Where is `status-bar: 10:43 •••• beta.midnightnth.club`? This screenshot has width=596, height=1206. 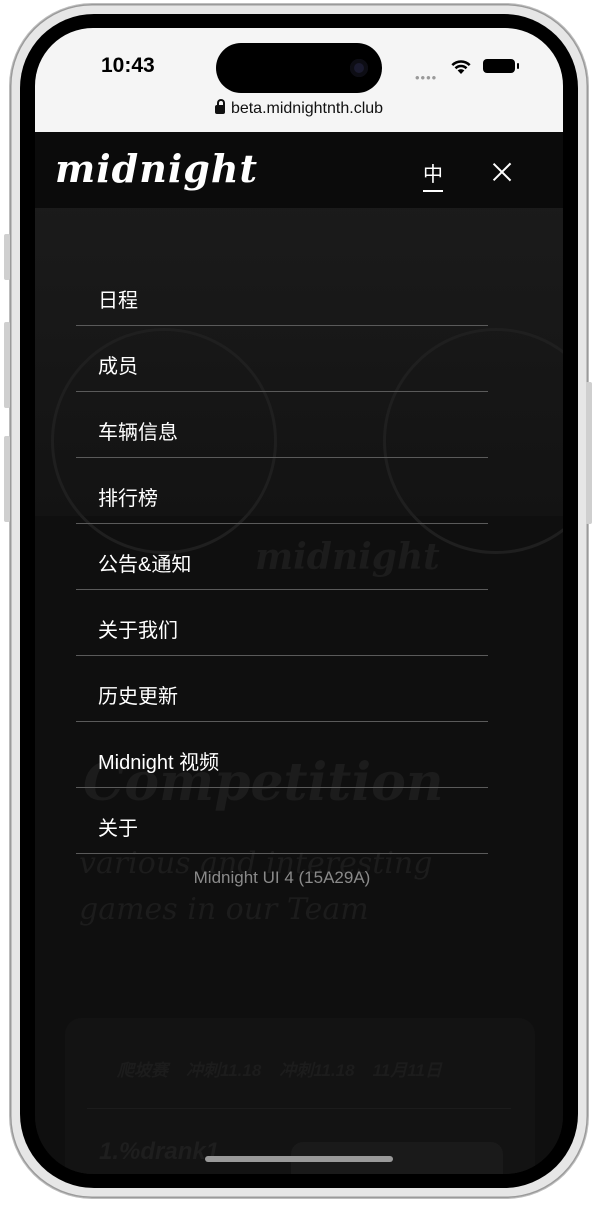 status-bar: 10:43 •••• beta.midnightnth.club is located at coordinates (299, 80).